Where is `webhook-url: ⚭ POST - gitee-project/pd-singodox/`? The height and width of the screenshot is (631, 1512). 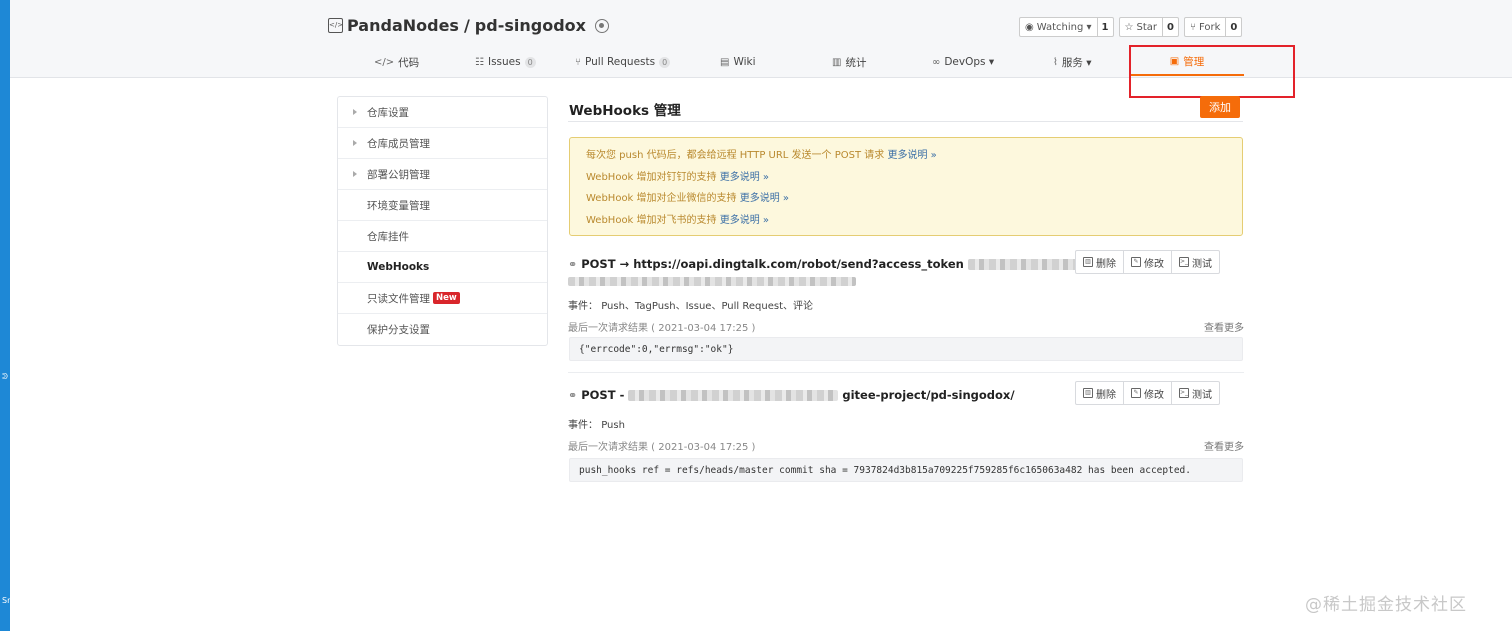 webhook-url: ⚭ POST - gitee-project/pd-singodox/ is located at coordinates (791, 395).